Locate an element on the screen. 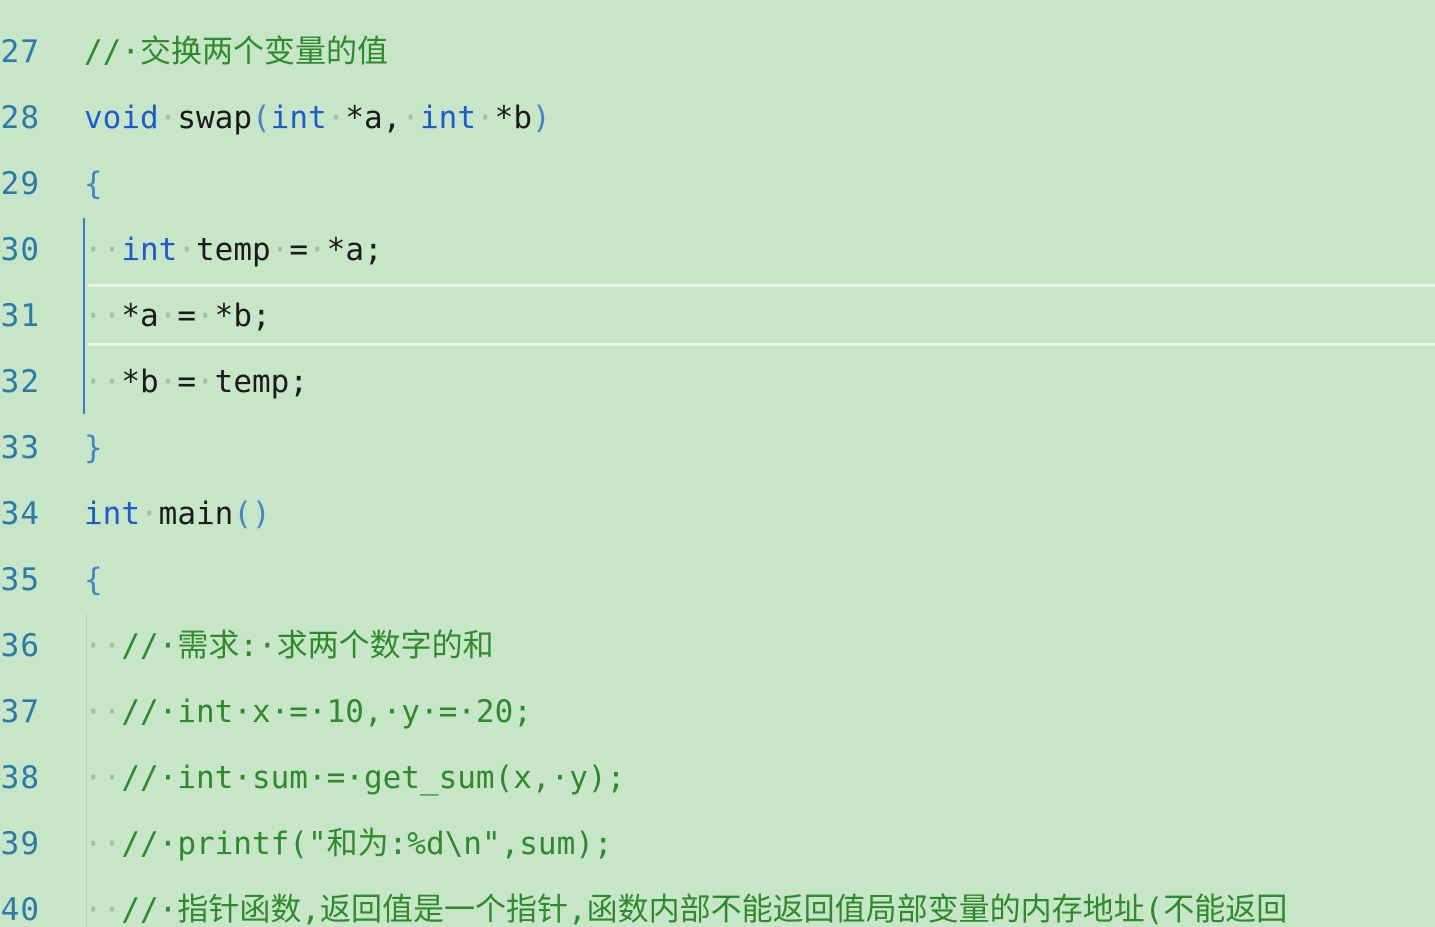  code-text: //·交换两个变量的值 is located at coordinates (236, 52).